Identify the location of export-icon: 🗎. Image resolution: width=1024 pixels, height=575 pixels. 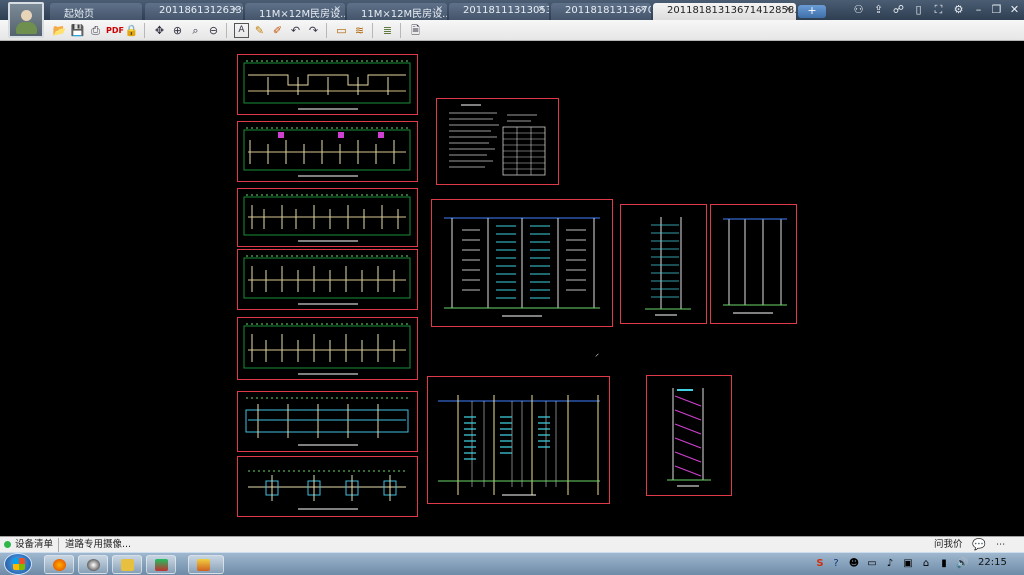
(415, 30).